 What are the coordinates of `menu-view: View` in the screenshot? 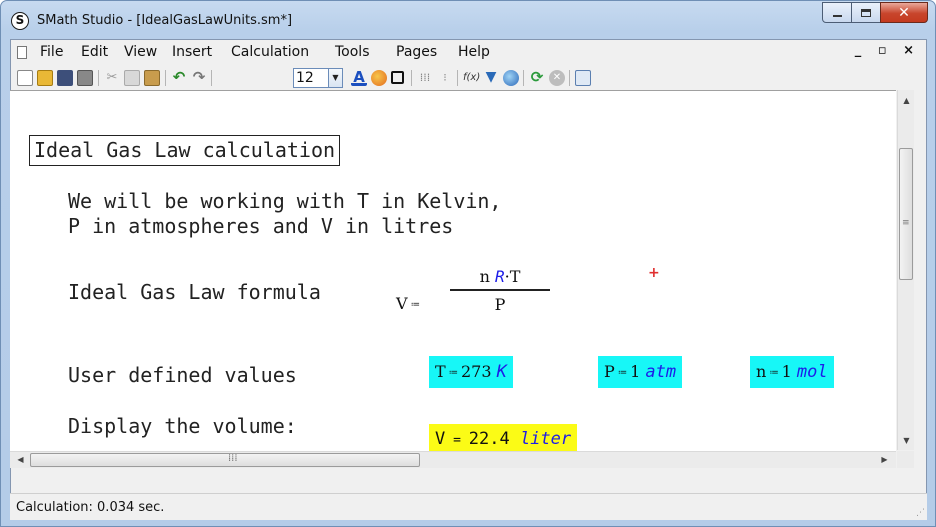 It's located at (140, 52).